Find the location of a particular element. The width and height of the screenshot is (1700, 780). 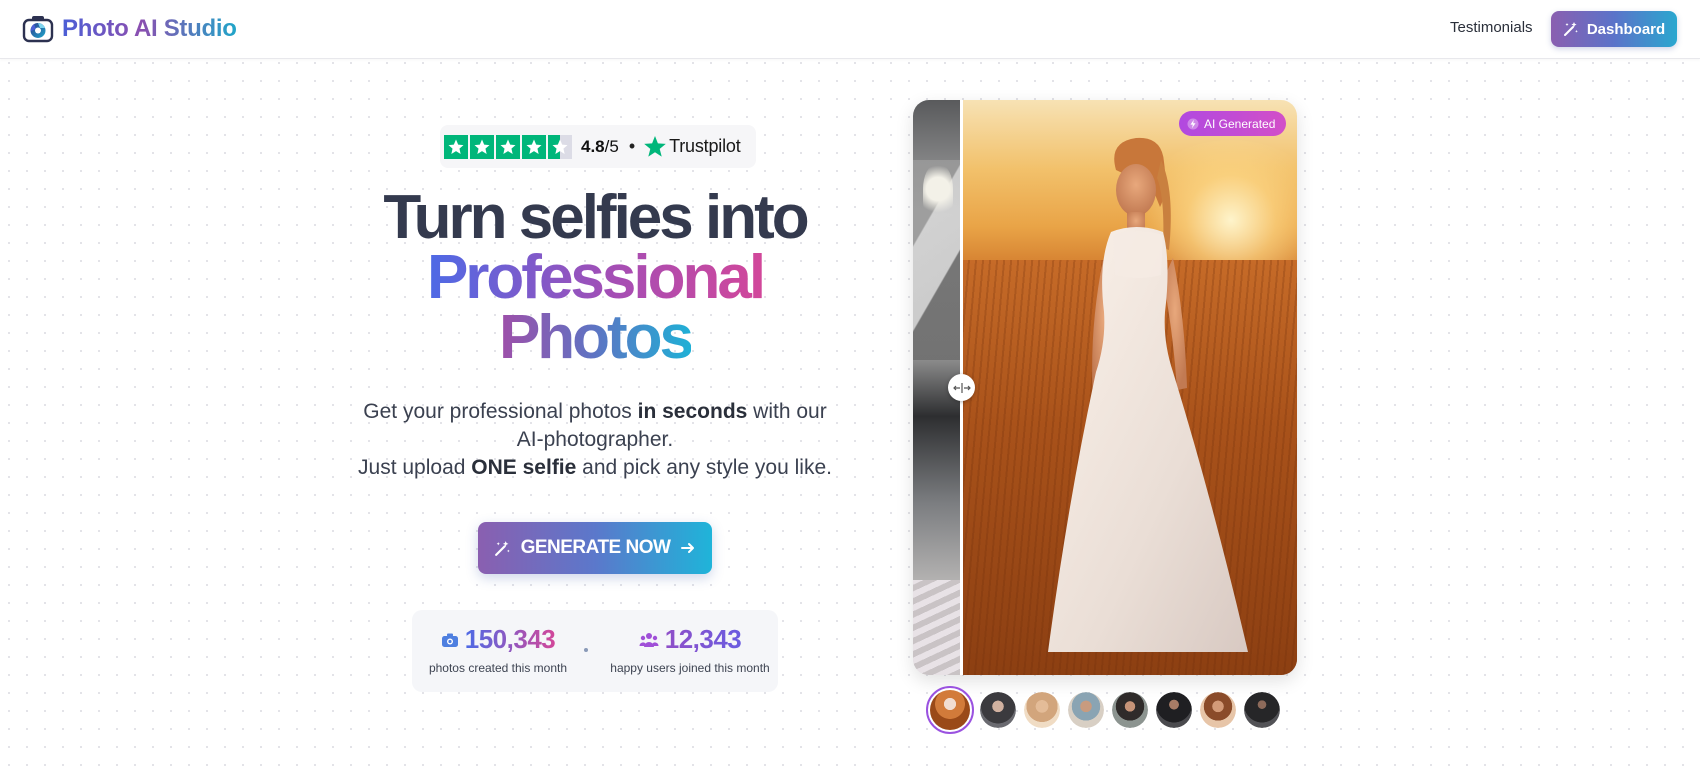

photos-count: 150,343 is located at coordinates (510, 639).